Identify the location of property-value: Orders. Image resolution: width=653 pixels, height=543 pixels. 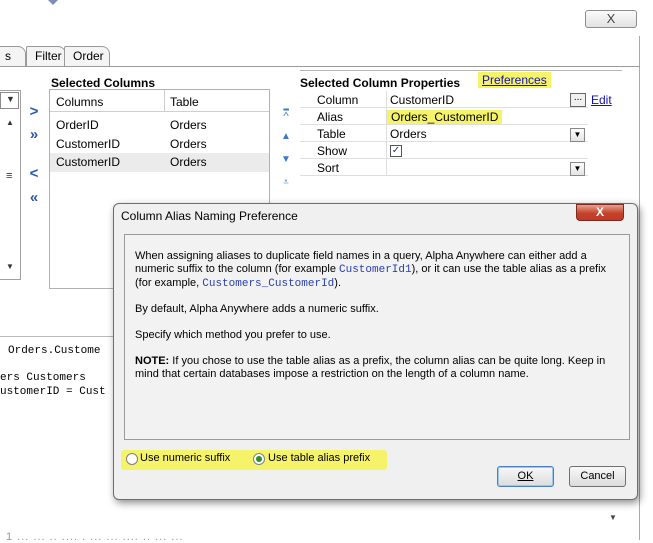
(408, 134).